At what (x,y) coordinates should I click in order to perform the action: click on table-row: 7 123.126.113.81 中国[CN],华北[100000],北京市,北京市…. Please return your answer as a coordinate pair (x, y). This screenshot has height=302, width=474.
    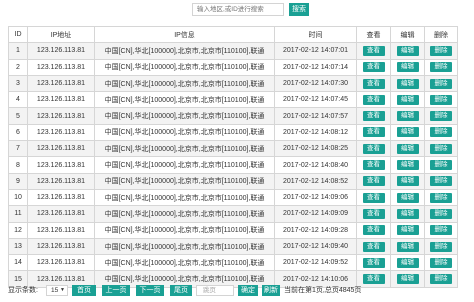
    Looking at the image, I should click on (233, 149).